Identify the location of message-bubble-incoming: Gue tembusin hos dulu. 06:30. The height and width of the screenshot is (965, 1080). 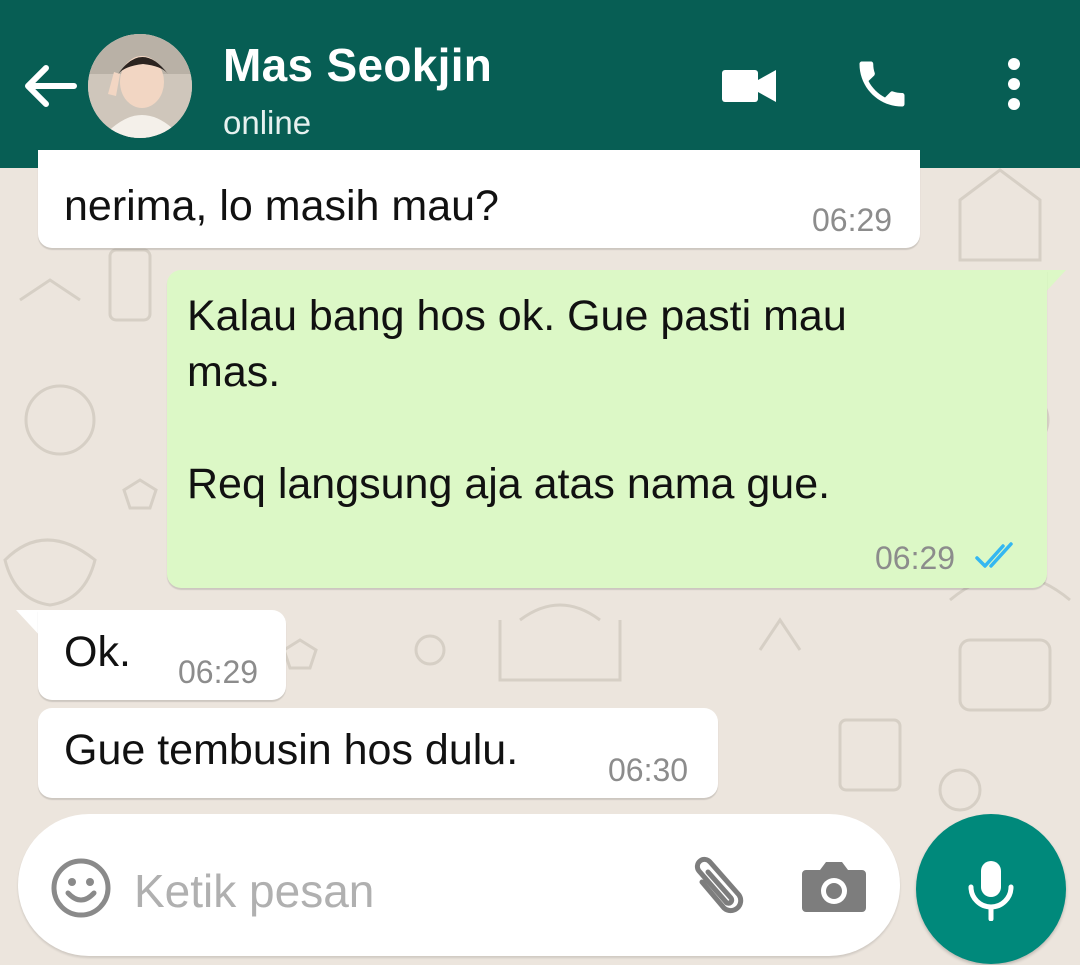
(378, 753).